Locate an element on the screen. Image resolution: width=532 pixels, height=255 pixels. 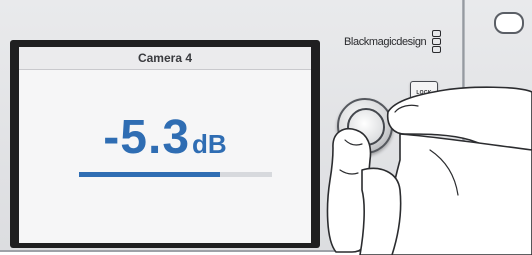
brand-logo-text: Blackmagicdesign is located at coordinates (385, 42).